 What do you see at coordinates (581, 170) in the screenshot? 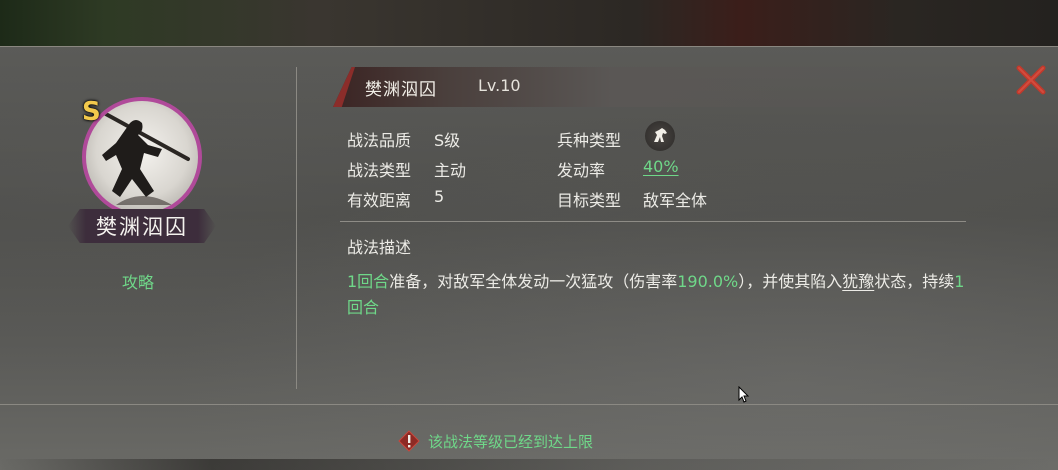
I see `trigger-rate-label: 发动率` at bounding box center [581, 170].